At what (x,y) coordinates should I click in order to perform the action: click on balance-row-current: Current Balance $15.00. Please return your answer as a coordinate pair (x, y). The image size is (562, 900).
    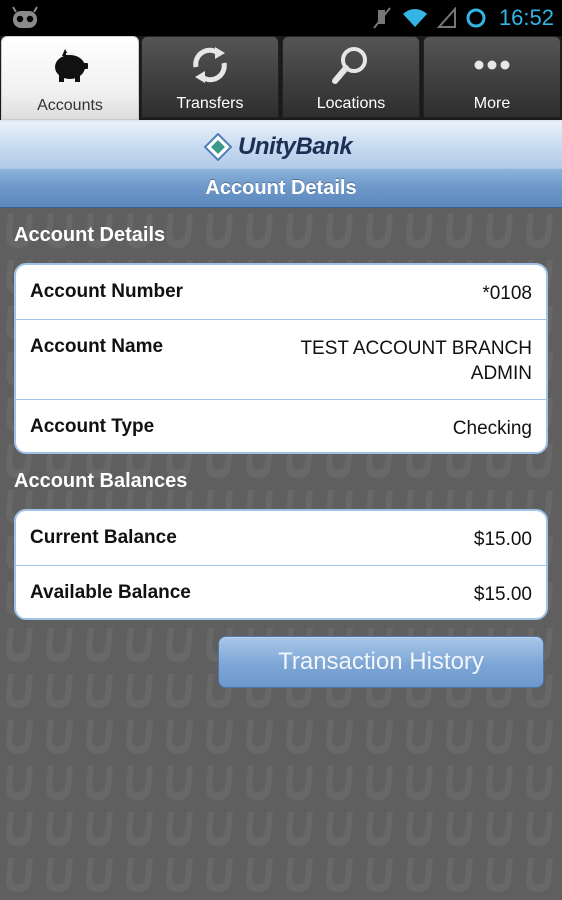
    Looking at the image, I should click on (281, 538).